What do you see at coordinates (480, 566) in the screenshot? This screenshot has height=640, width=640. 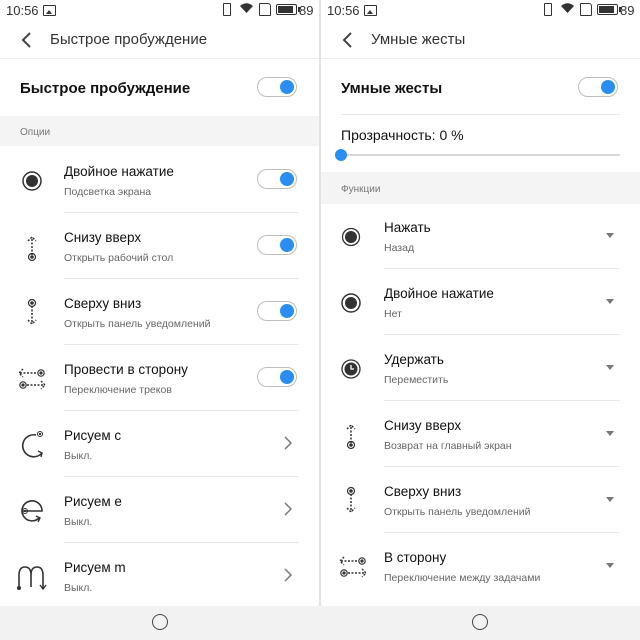 I see `list-item-swipe-sideways: В сторону Переключение между задачами` at bounding box center [480, 566].